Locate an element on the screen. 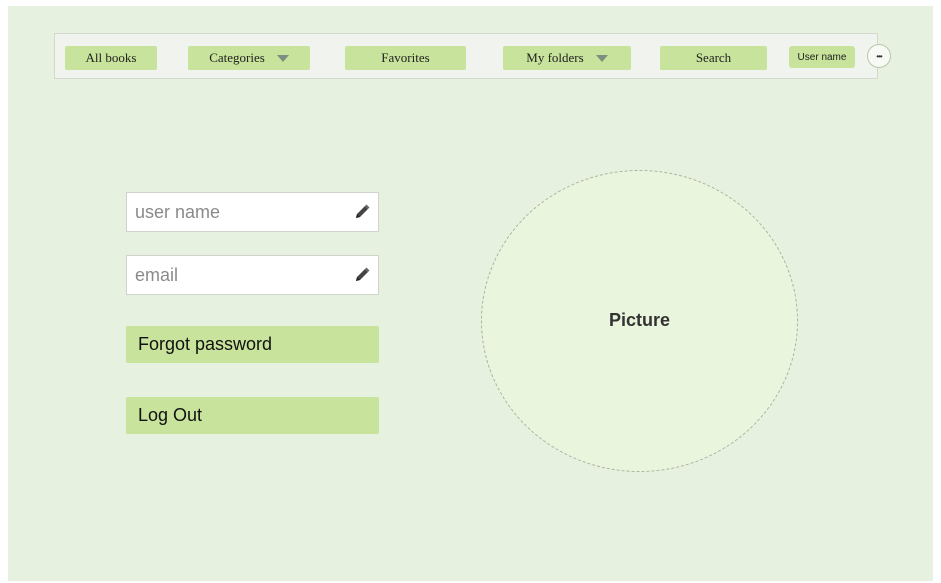 The image size is (941, 583). more-label: ••• is located at coordinates (879, 56).